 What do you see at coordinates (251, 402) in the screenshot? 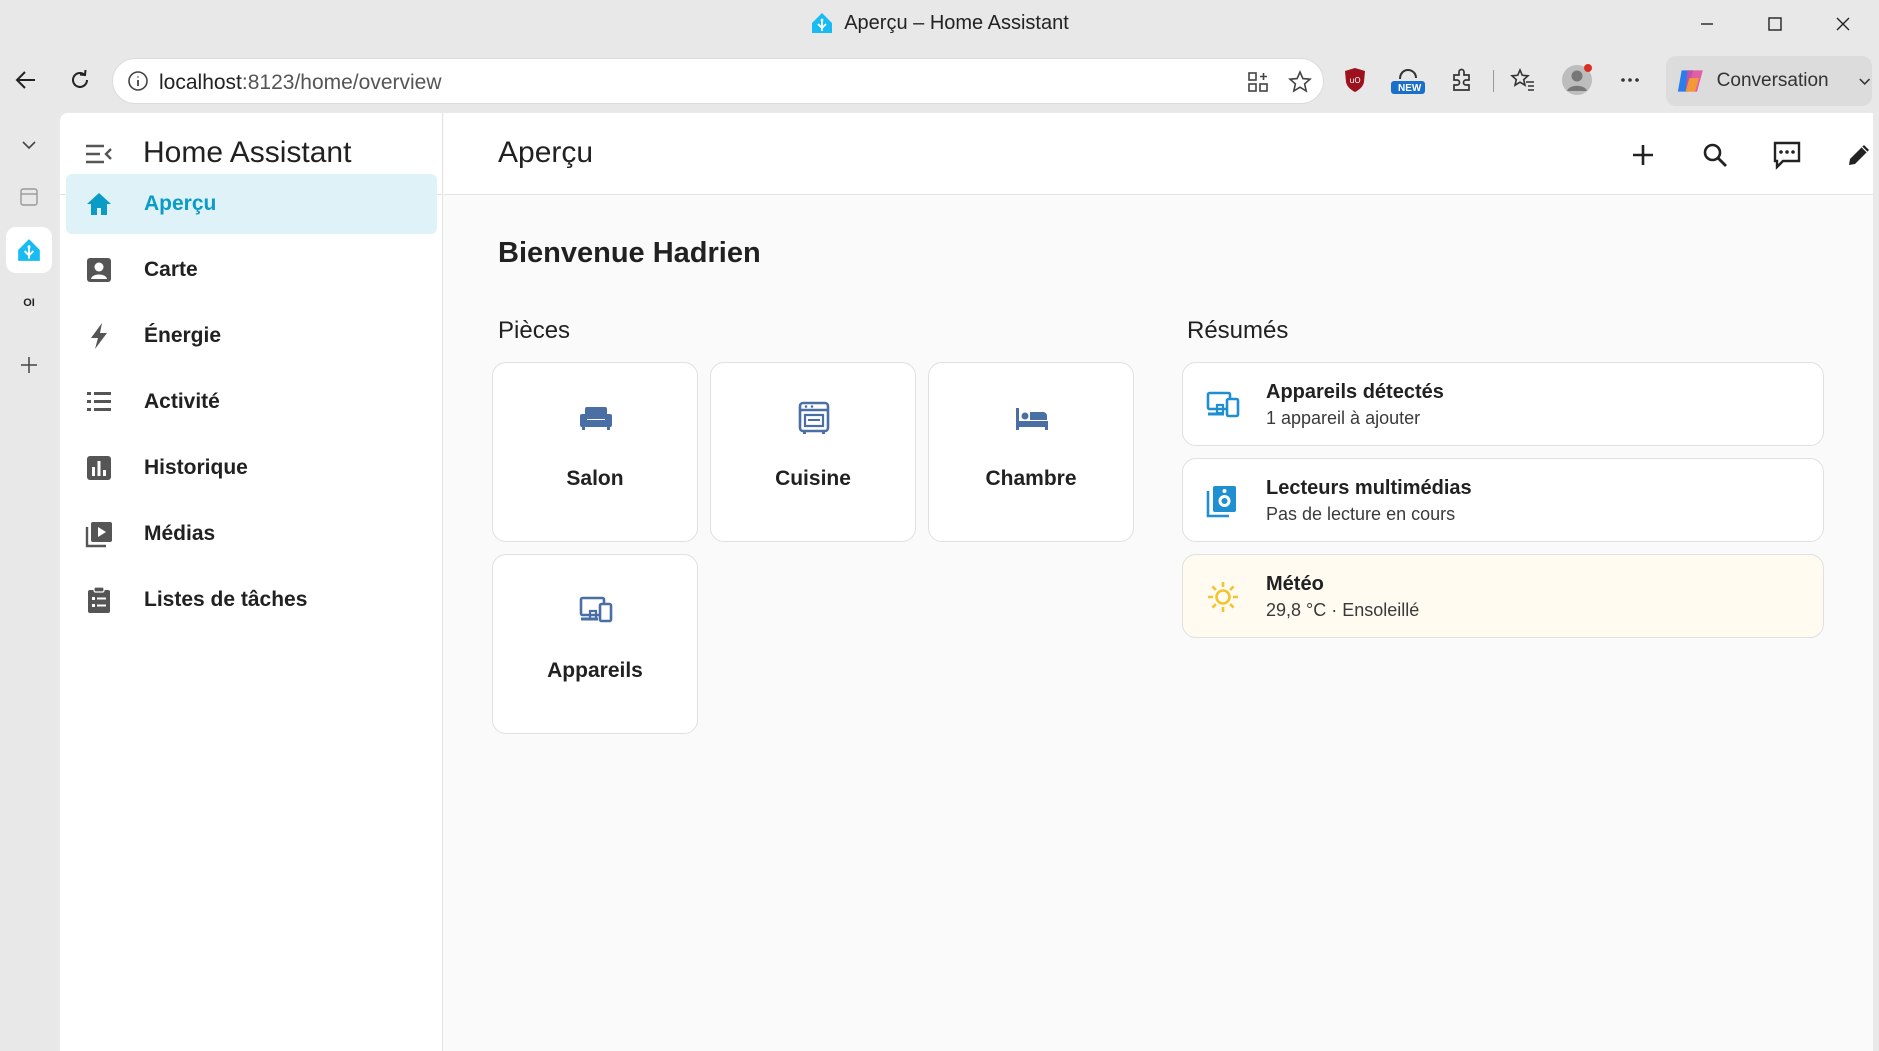
I see `sidebar-item-activite: Activité` at bounding box center [251, 402].